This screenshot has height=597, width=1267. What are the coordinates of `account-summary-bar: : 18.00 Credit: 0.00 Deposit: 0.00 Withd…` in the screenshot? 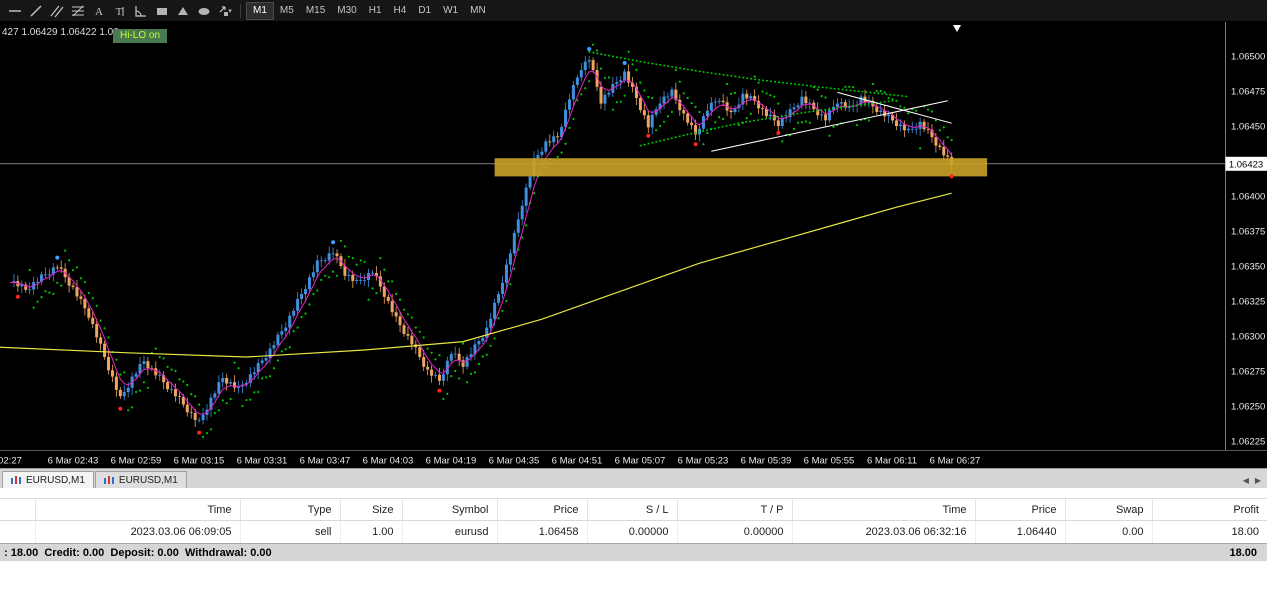 It's located at (633, 552).